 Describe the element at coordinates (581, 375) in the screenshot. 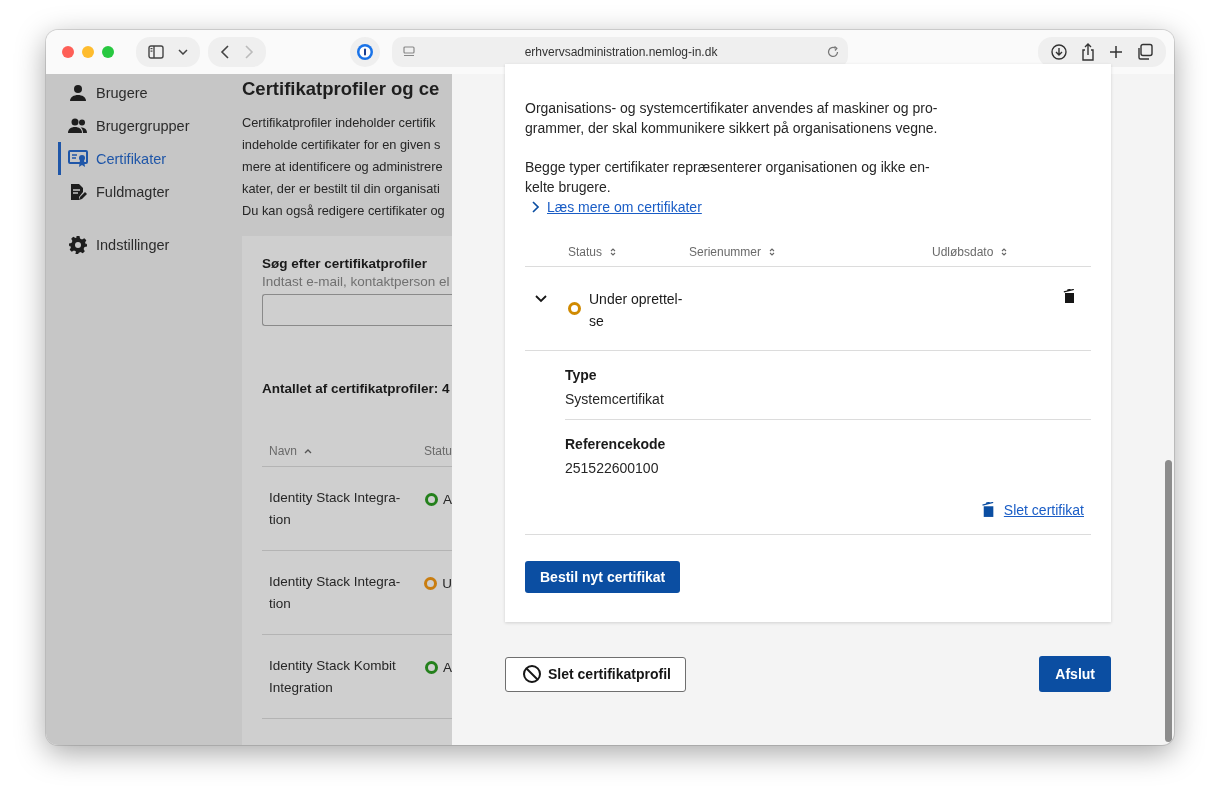

I see `detail-label: Type` at that location.